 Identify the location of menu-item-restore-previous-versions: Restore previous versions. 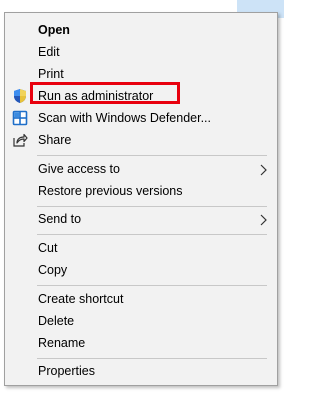
(141, 191).